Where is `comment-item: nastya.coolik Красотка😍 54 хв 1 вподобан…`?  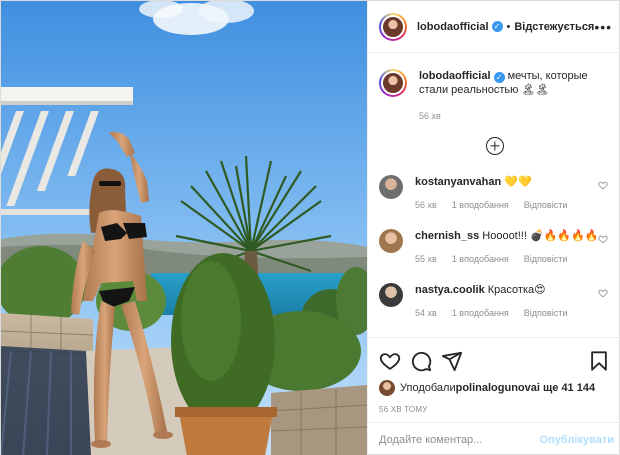
comment-item: nastya.coolik Красотка😍 54 хв 1 вподобан… is located at coordinates (494, 310).